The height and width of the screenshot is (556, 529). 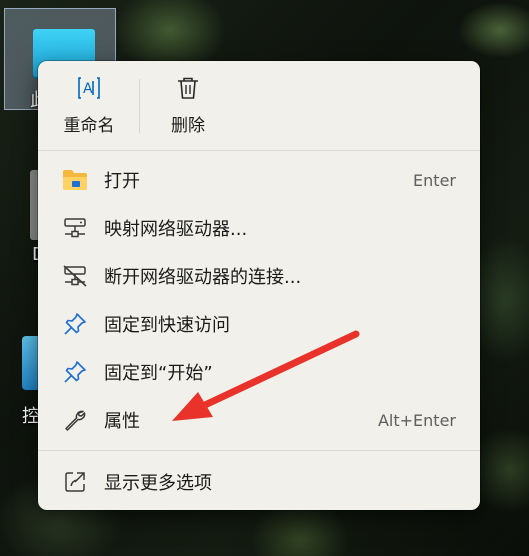 What do you see at coordinates (259, 105) in the screenshot?
I see `quick-actions-row: A 重命名 删除` at bounding box center [259, 105].